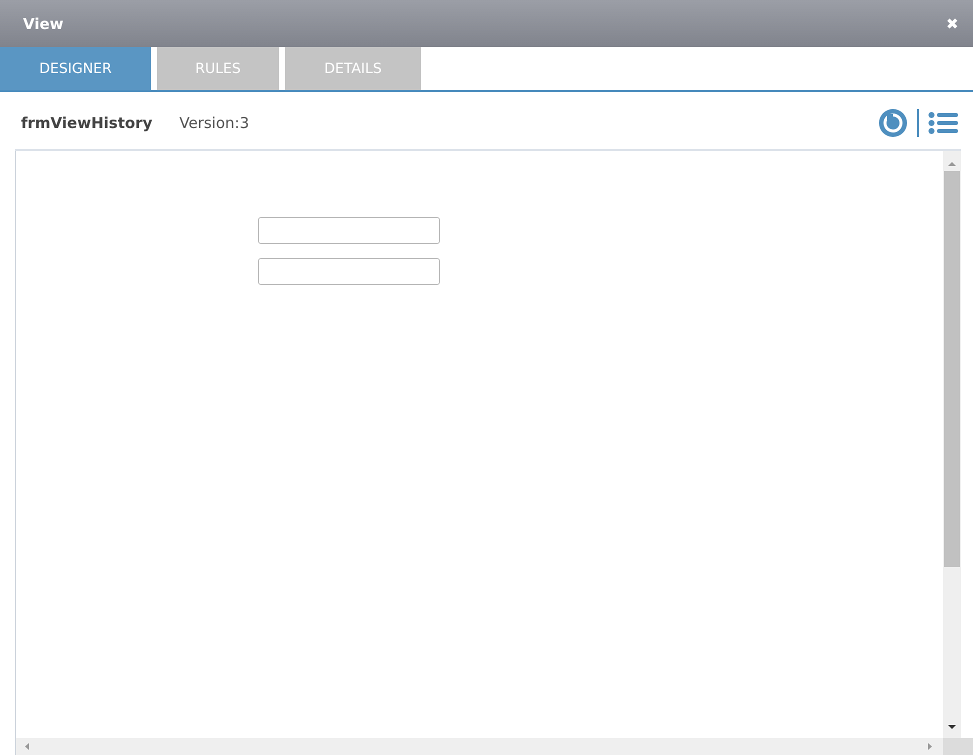 Image resolution: width=973 pixels, height=755 pixels. I want to click on vertical-scrollbar, so click(952, 444).